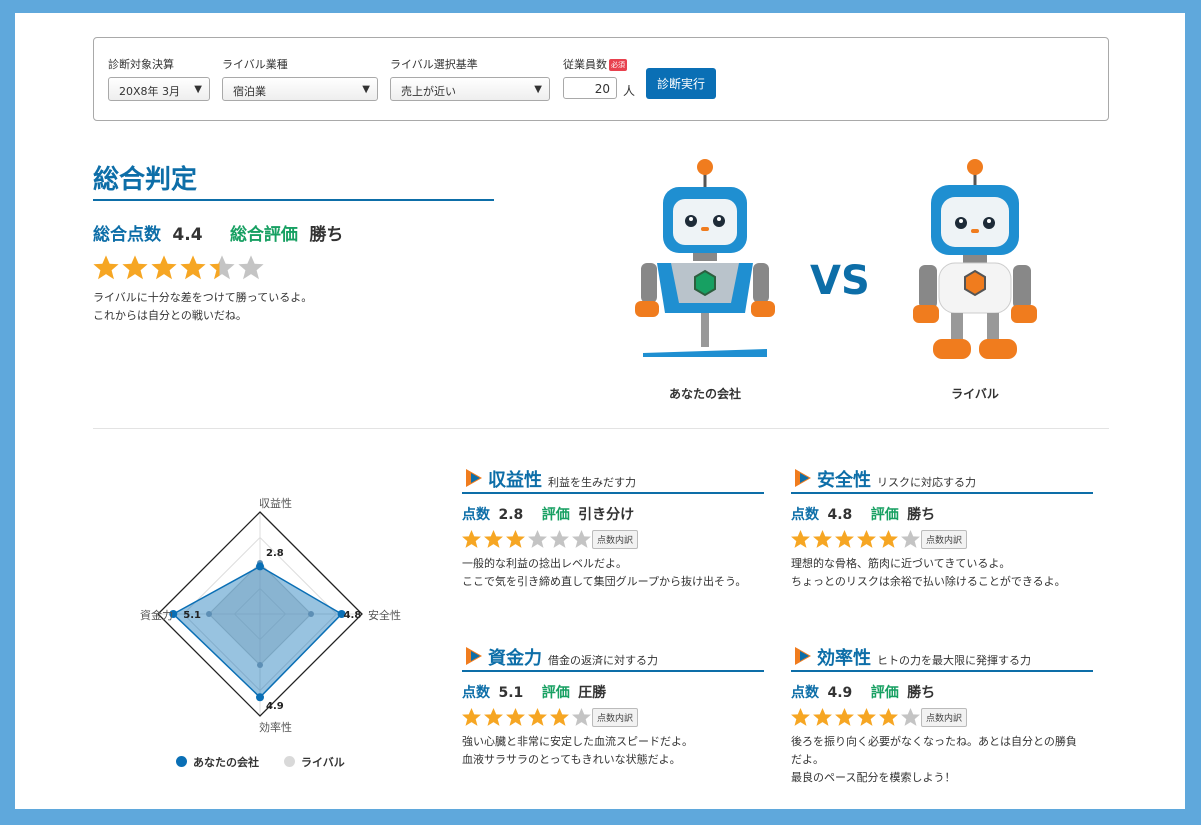 This screenshot has height=825, width=1201. I want to click on category-score-line: 点数 5.1 評価 圧勝, so click(534, 692).